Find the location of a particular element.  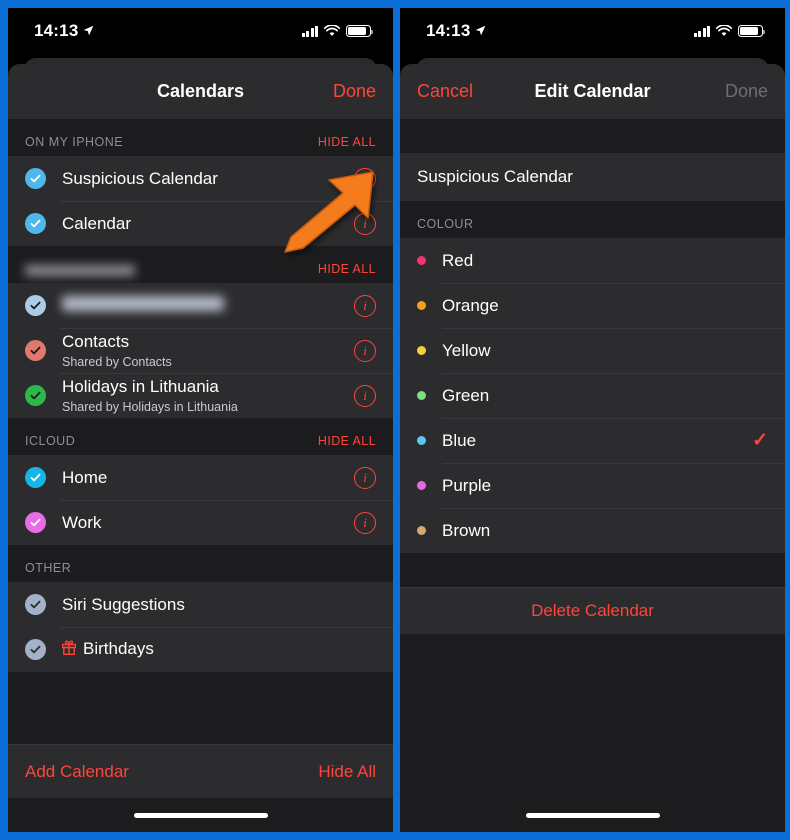

calendar-name: Home is located at coordinates (85, 477).